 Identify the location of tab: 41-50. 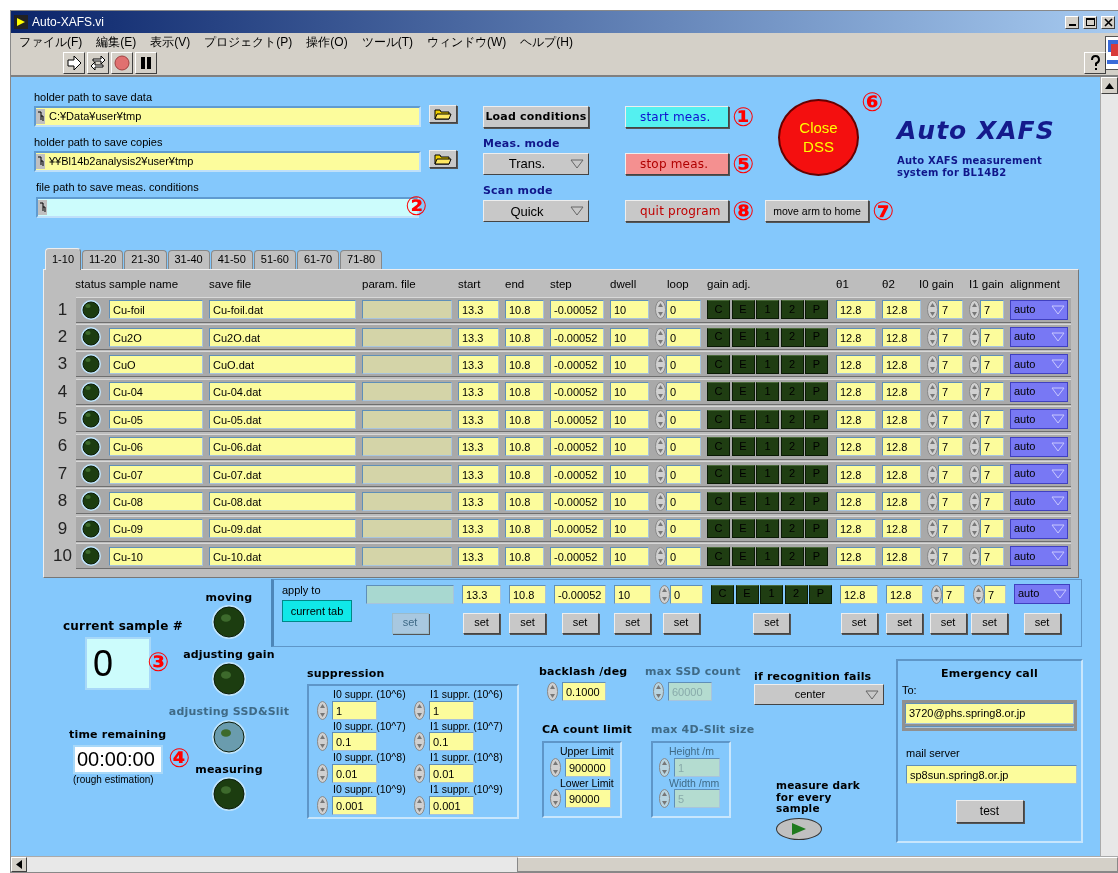
(231, 259).